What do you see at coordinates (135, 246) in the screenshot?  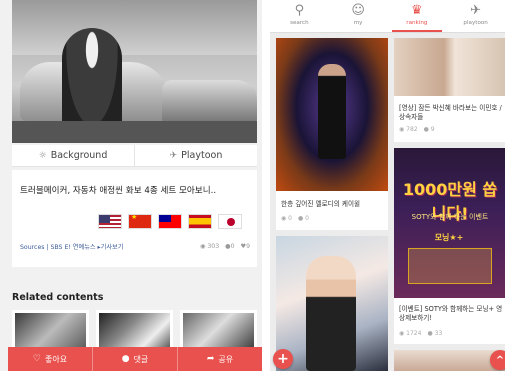 I see `article-meta: Sources | SBS E! 연예뉴스 ▸기사보기 ◉ 303 ●0 ♥9` at bounding box center [135, 246].